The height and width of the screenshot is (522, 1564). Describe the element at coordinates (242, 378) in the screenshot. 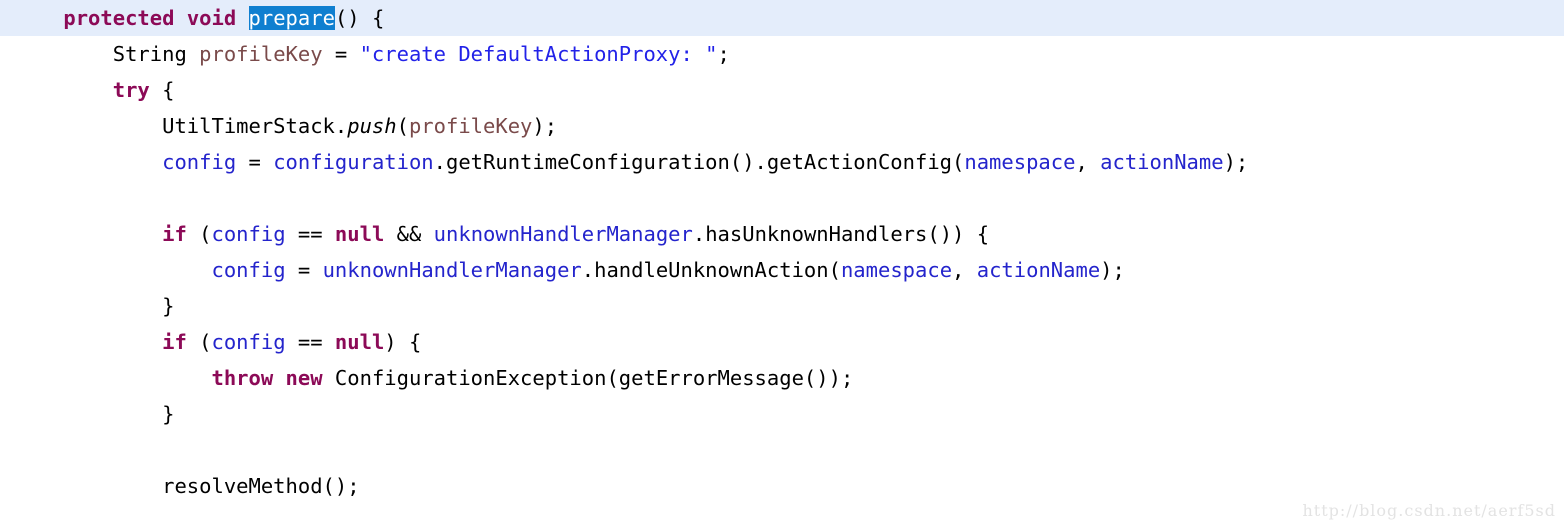

I see `code-token: throw` at that location.